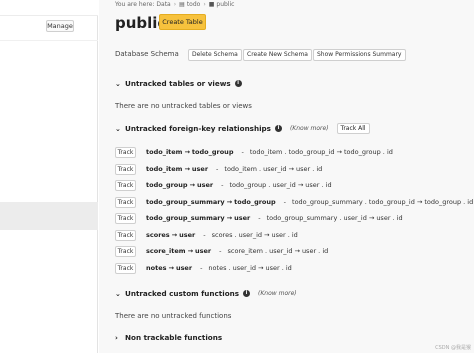 The width and height of the screenshot is (474, 353). Describe the element at coordinates (194, 4) in the screenshot. I see `breadcrumb-item-todo: todo` at that location.